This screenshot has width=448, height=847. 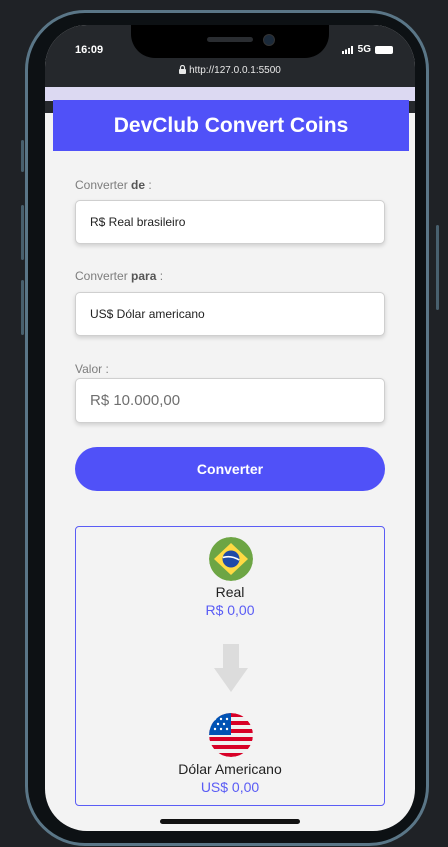 I want to click on speaker-icon, so click(x=230, y=39).